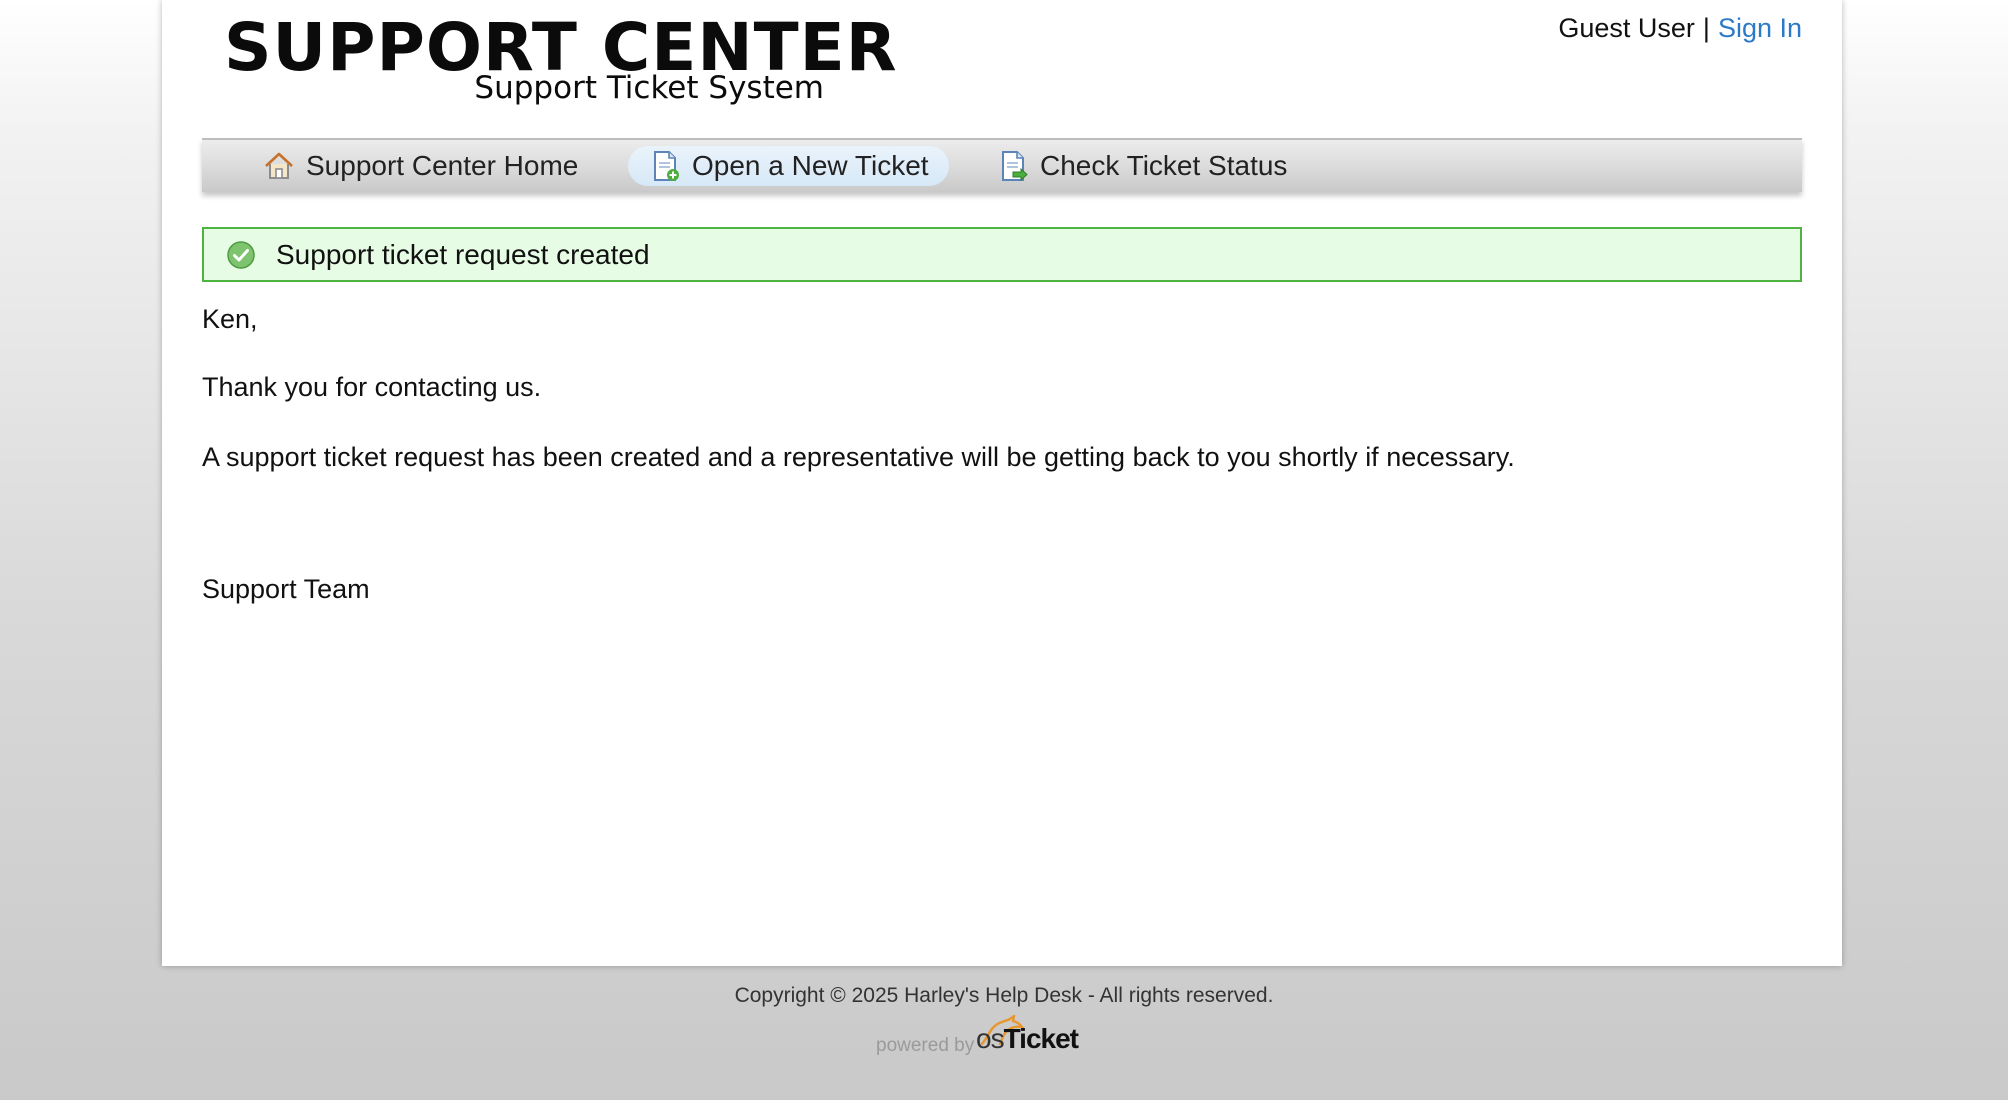  What do you see at coordinates (372, 387) in the screenshot?
I see `thanks-text: Thank you for contacting us.` at bounding box center [372, 387].